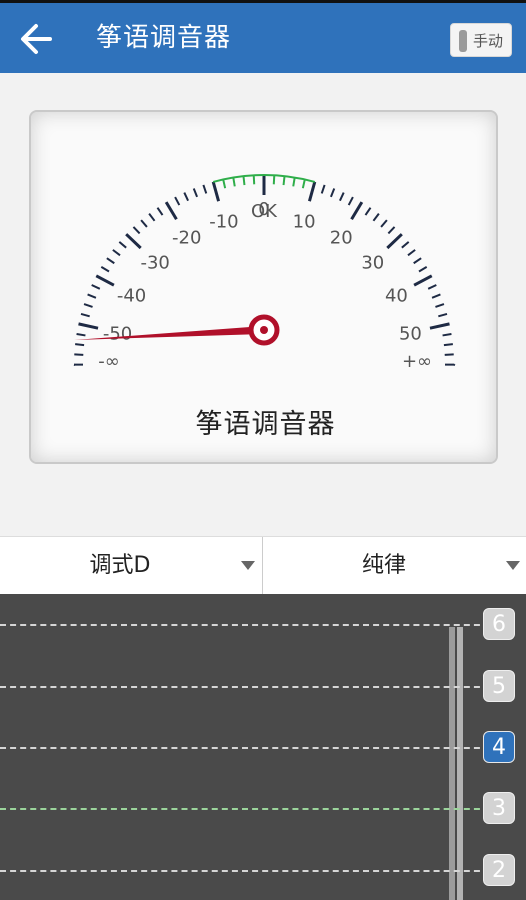 This screenshot has width=526, height=900. Describe the element at coordinates (341, 237) in the screenshot. I see `scale-label: 20` at that location.